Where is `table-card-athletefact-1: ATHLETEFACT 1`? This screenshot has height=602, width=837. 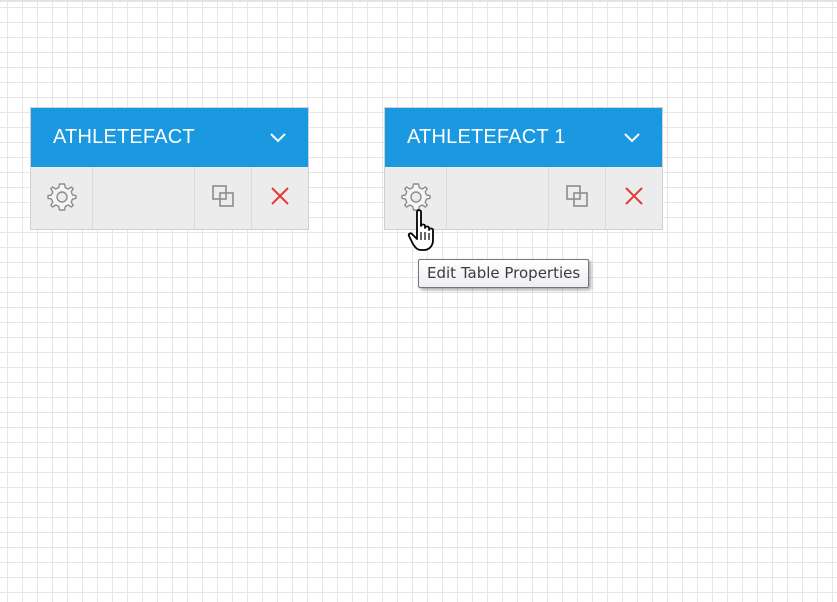 table-card-athletefact-1: ATHLETEFACT 1 is located at coordinates (523, 168).